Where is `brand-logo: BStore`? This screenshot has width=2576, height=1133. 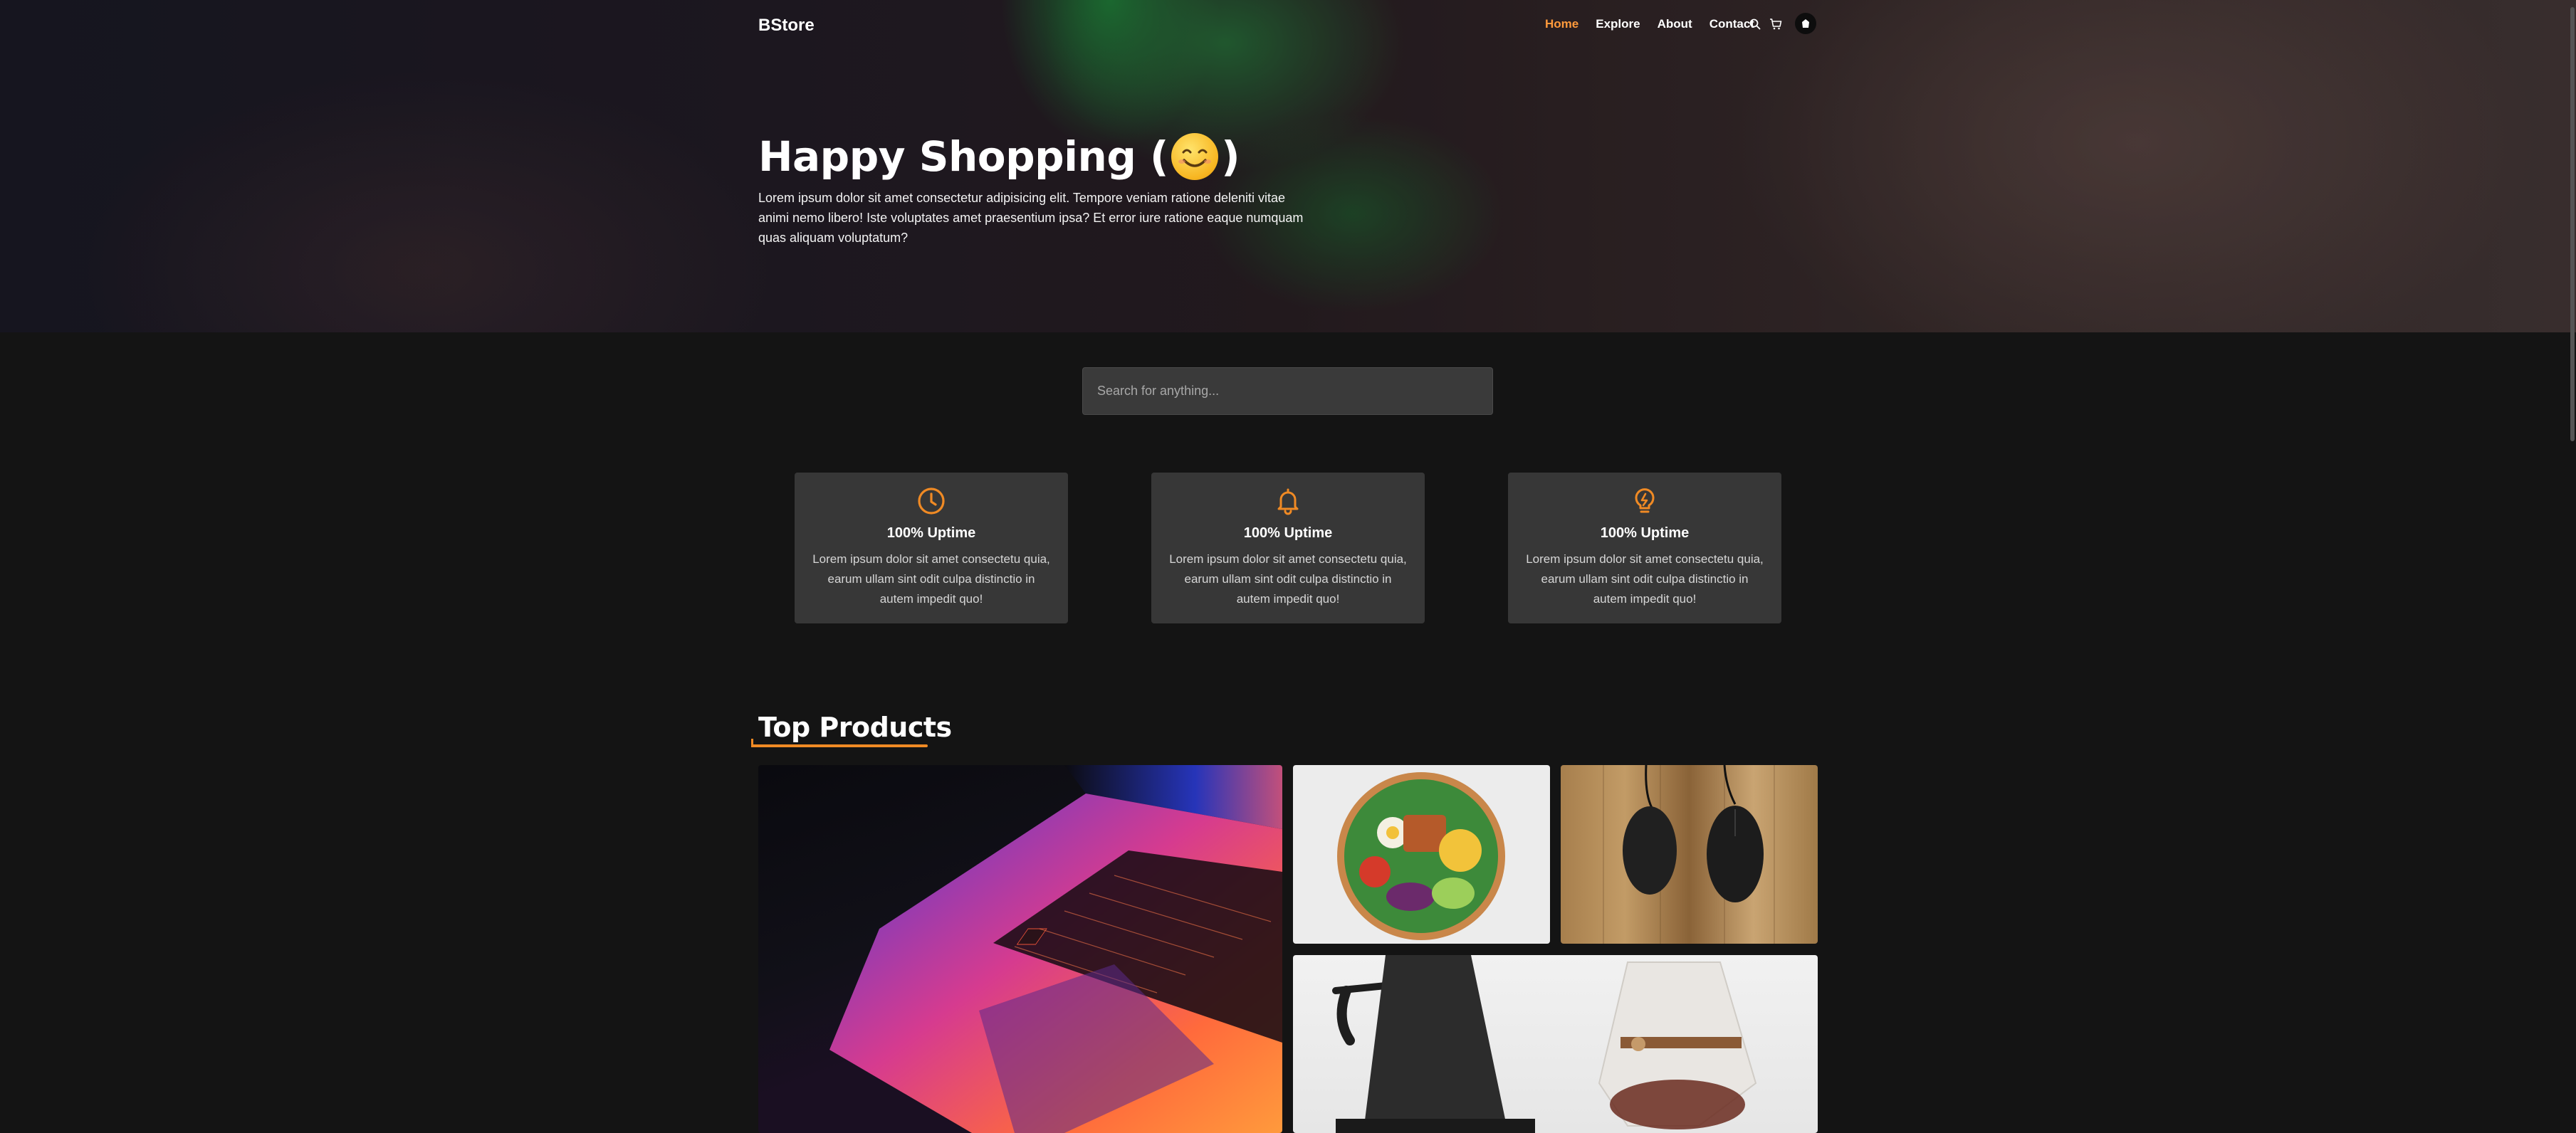
brand-logo: BStore is located at coordinates (786, 26).